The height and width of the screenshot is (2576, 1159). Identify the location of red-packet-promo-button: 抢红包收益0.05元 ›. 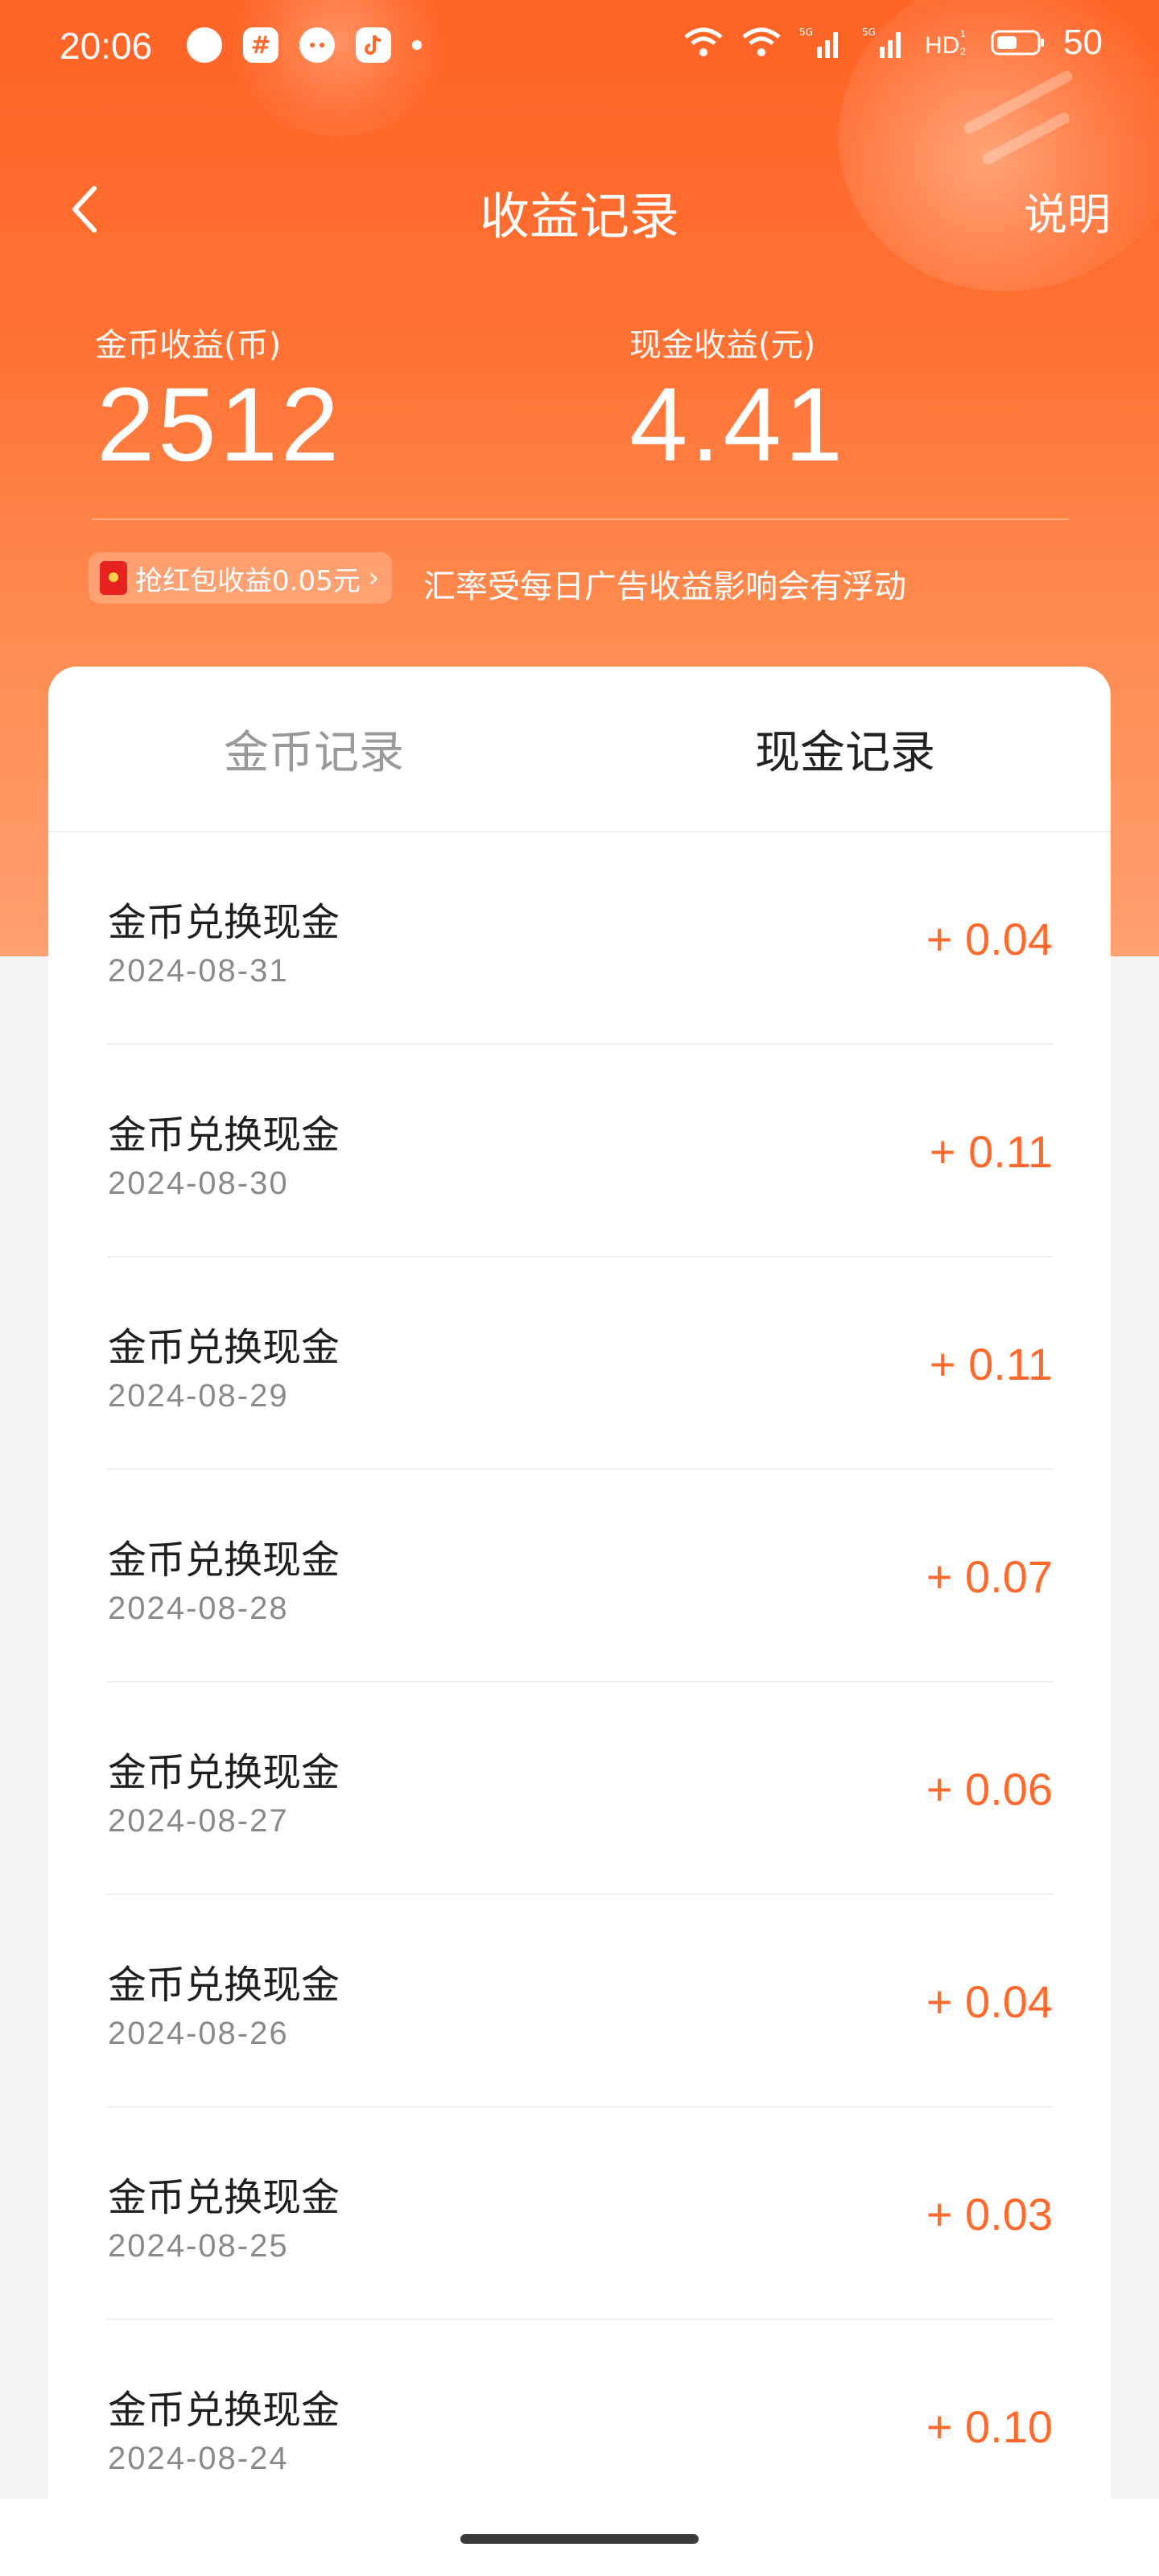
(241, 578).